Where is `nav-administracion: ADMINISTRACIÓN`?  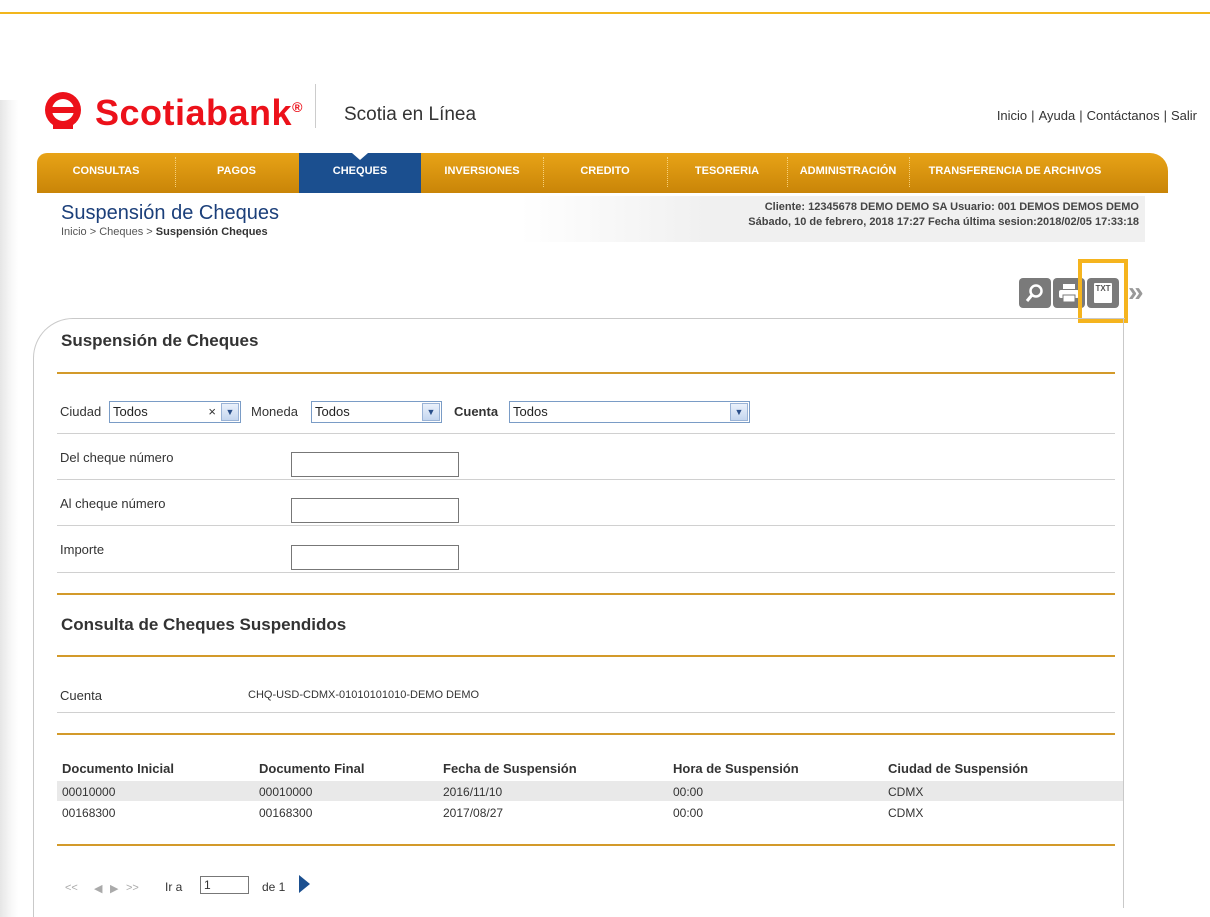 nav-administracion: ADMINISTRACIÓN is located at coordinates (848, 173).